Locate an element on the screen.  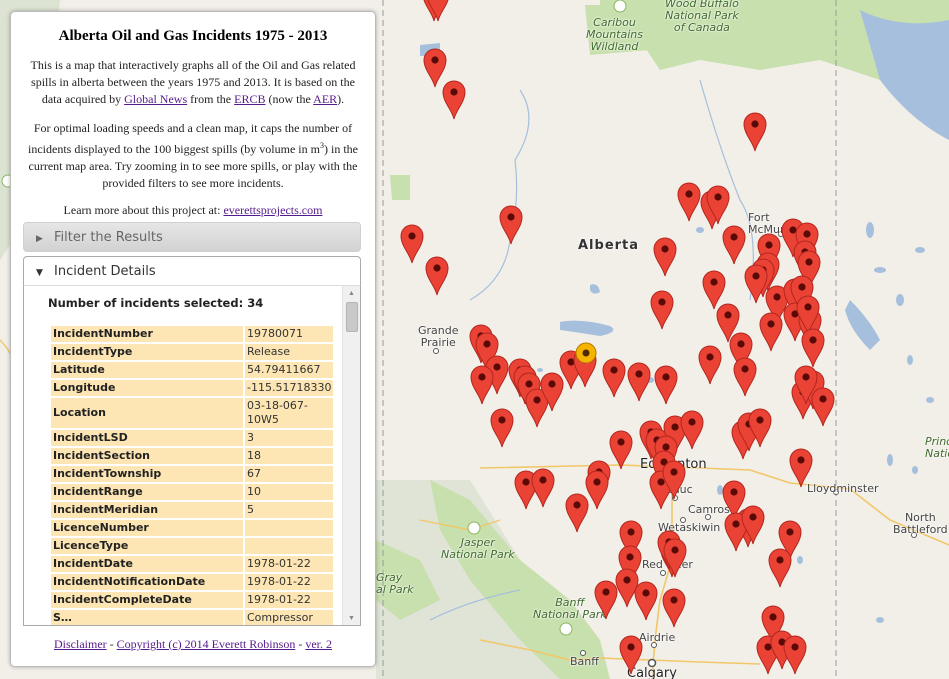
selected-incident-marker is located at coordinates (586, 353).